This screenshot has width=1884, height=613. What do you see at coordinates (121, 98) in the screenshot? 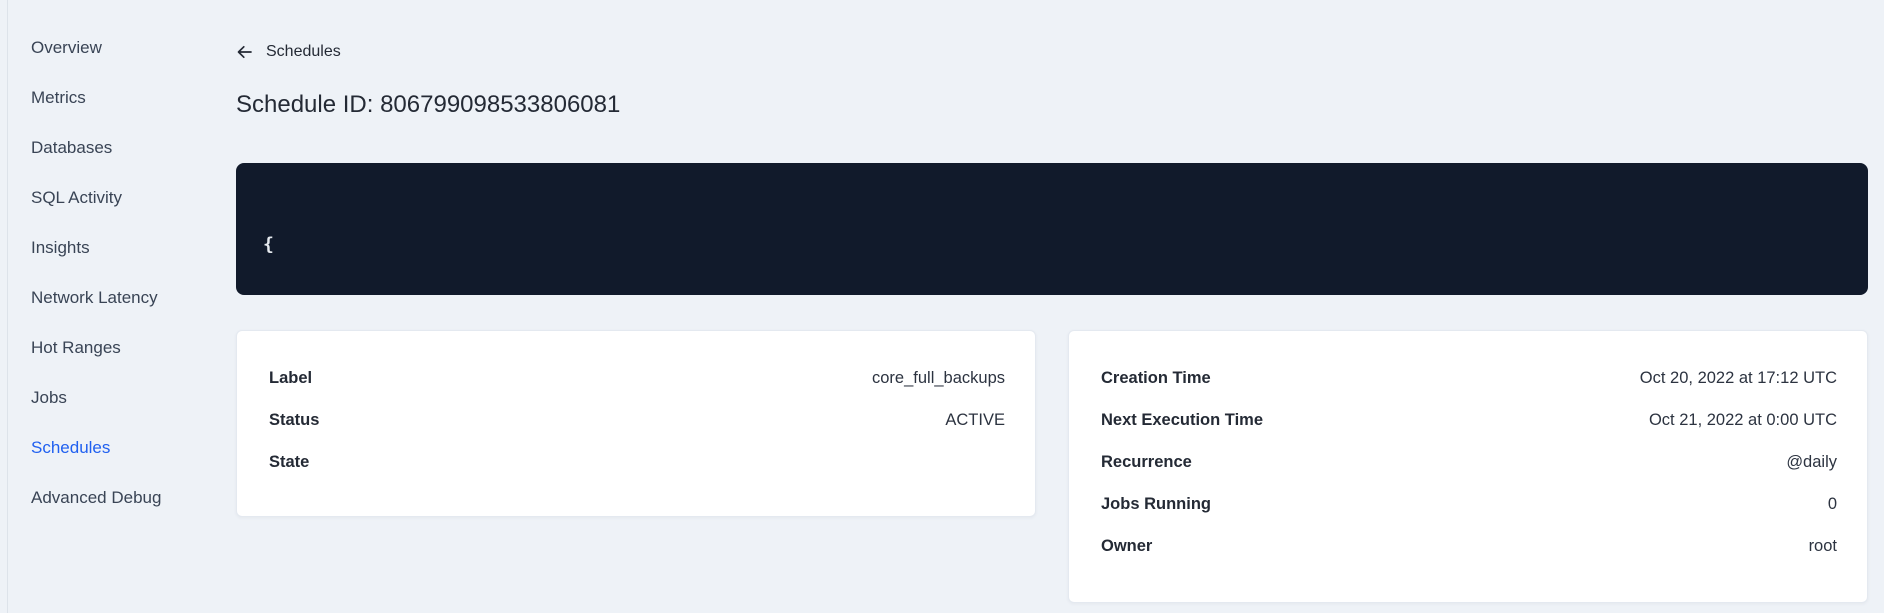
I see `sidebar-item: Metrics` at bounding box center [121, 98].